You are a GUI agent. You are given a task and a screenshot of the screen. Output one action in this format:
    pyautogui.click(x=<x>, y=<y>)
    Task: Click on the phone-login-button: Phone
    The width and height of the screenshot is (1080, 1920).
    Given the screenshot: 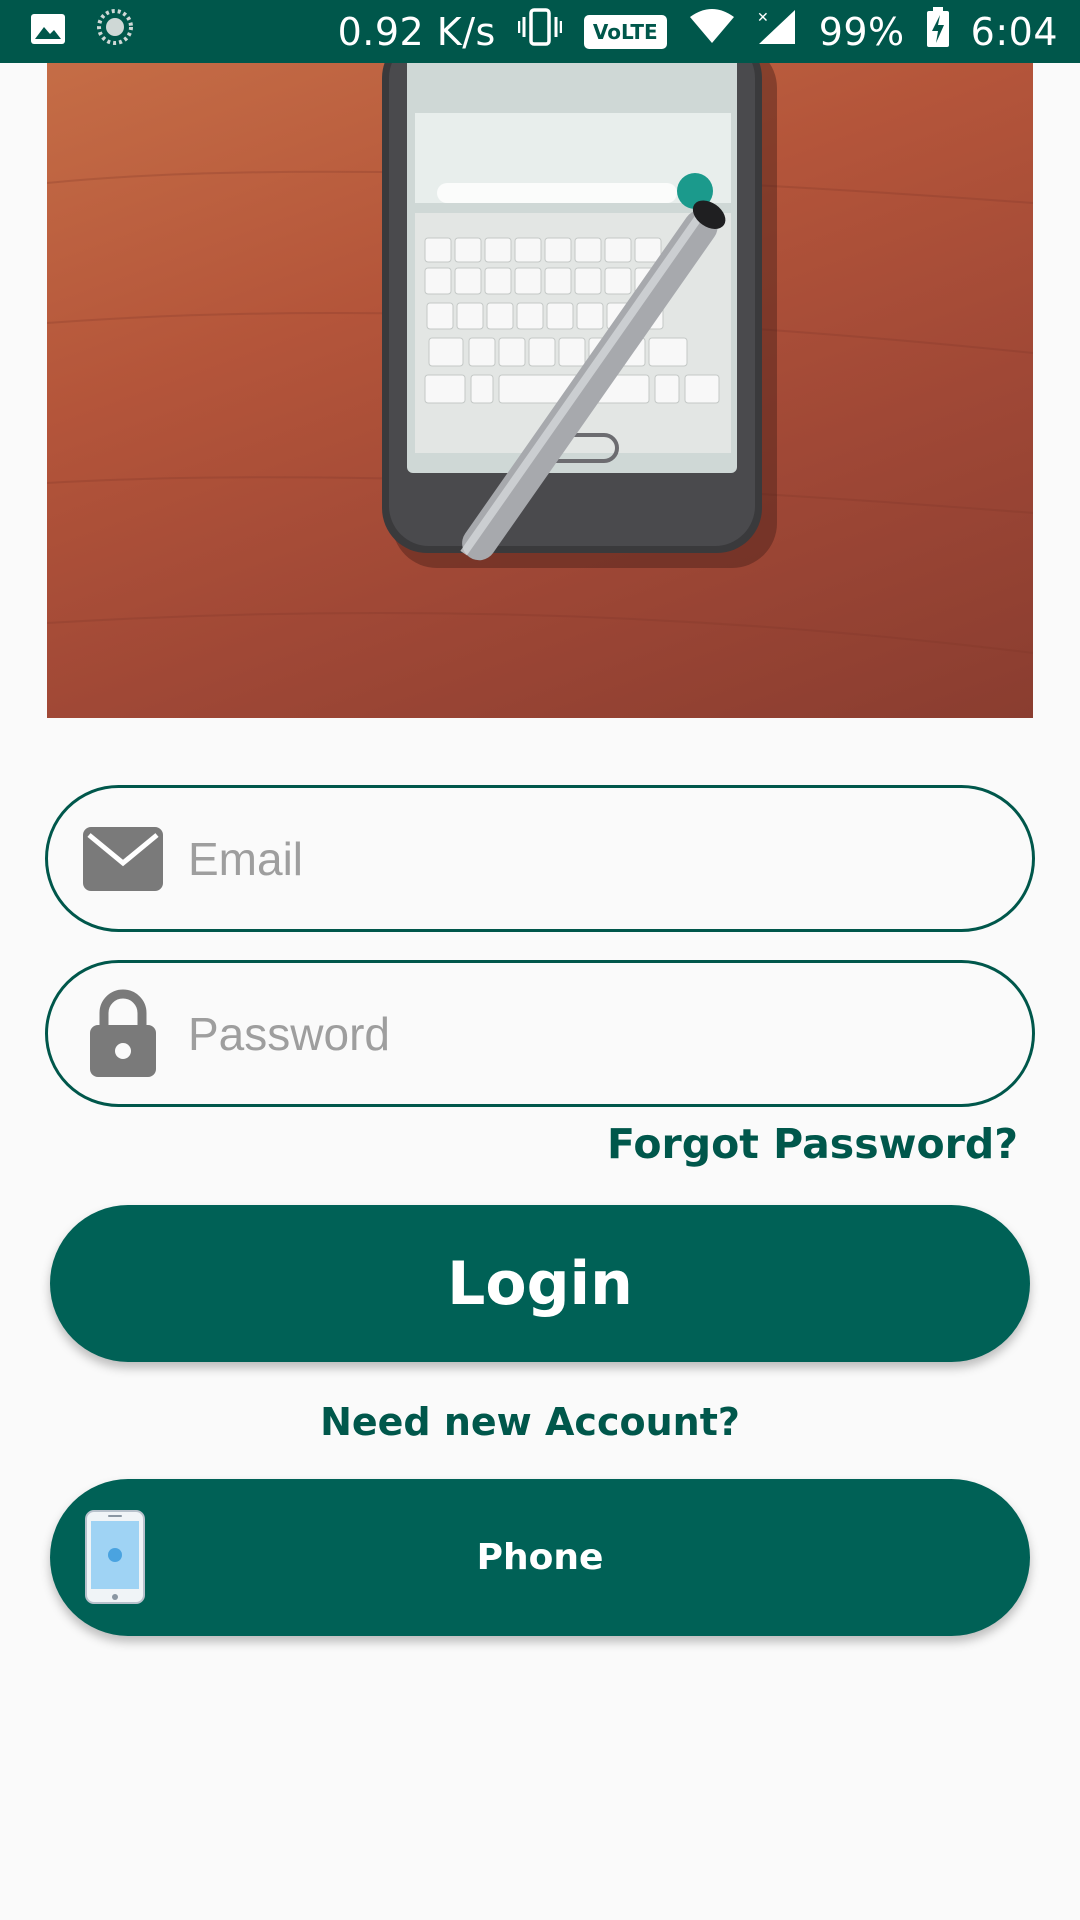 What is the action you would take?
    pyautogui.click(x=540, y=1557)
    